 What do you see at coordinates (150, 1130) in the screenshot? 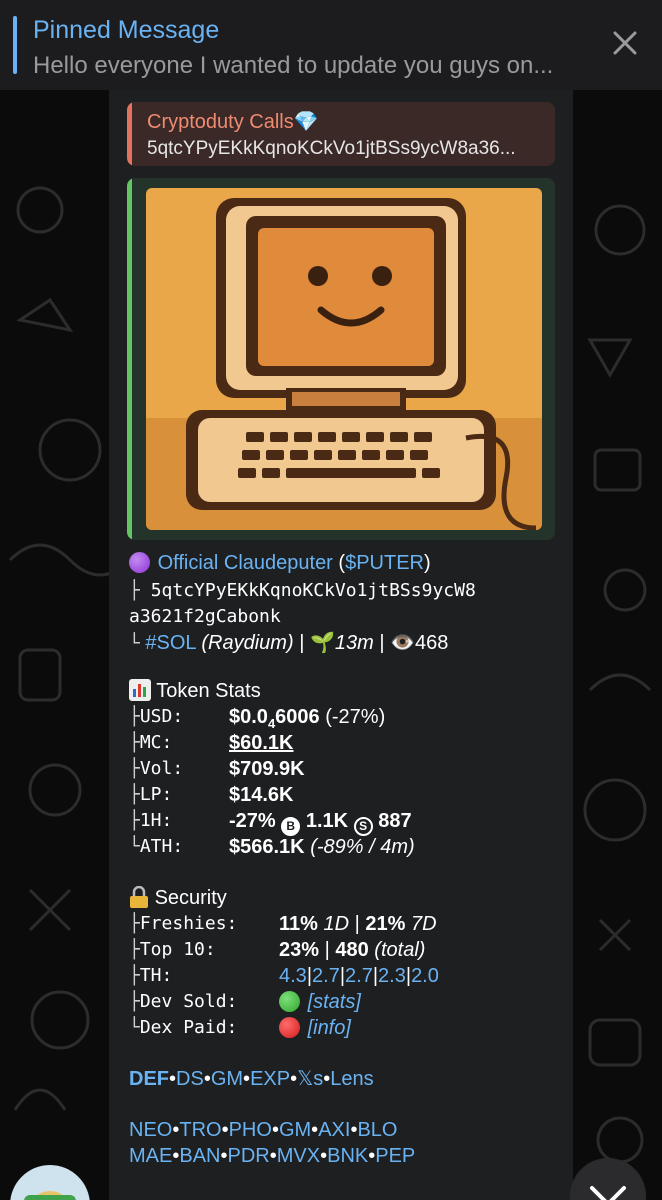
I see `link-neo: NEO` at bounding box center [150, 1130].